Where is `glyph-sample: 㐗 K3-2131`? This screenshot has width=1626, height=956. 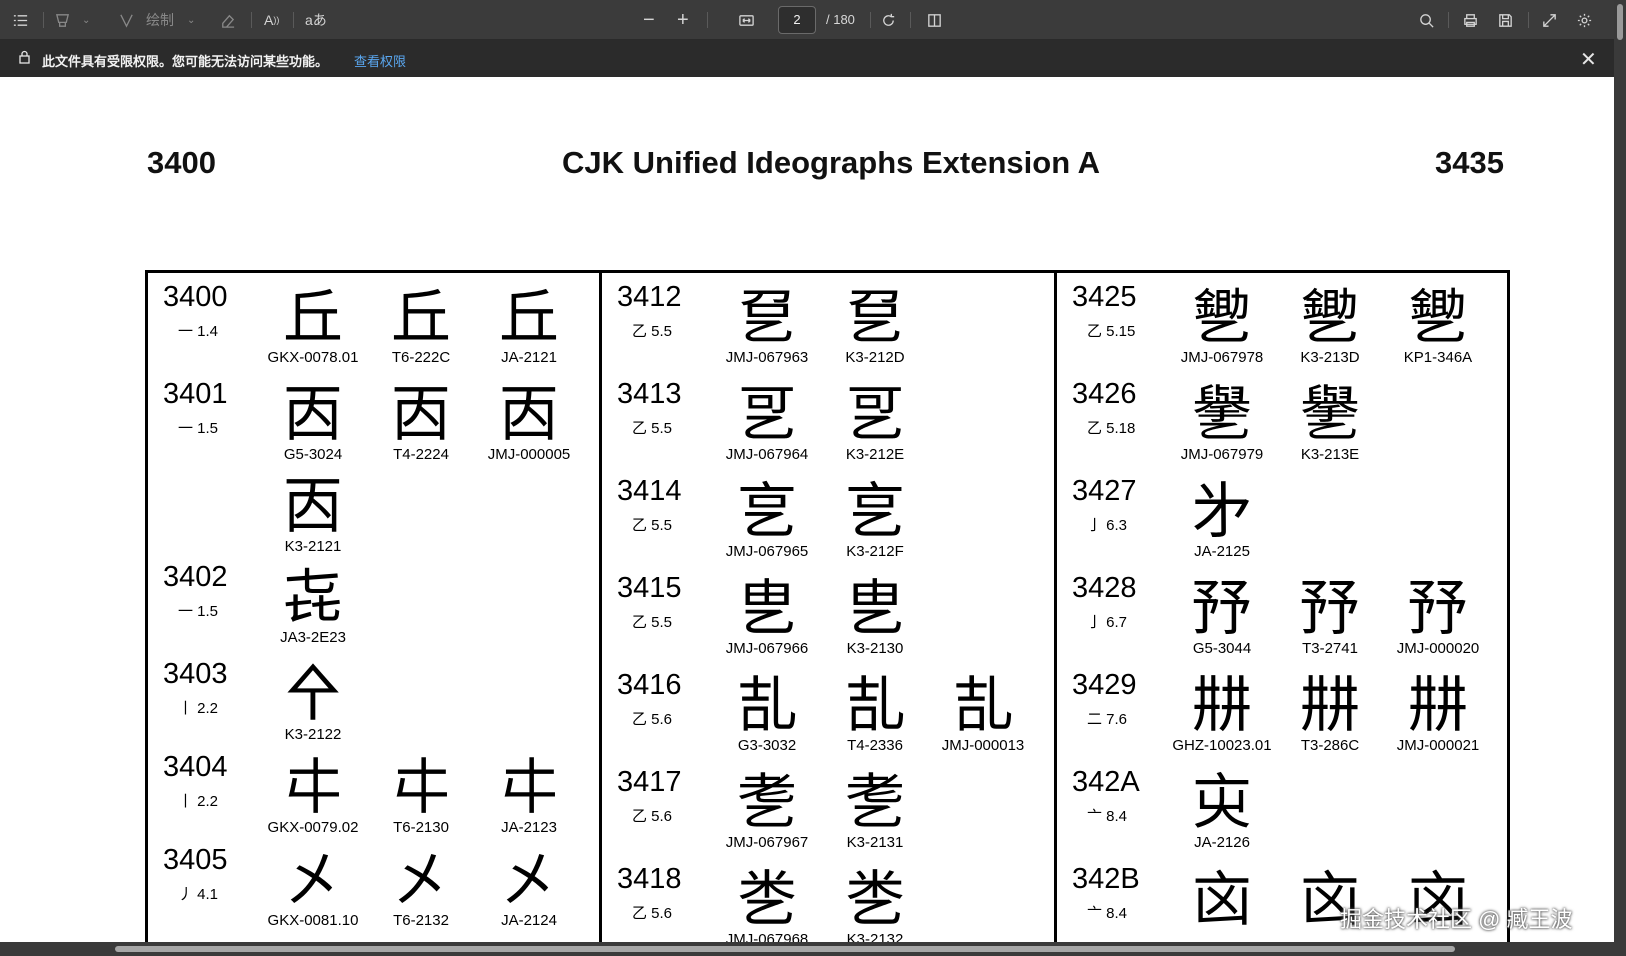 glyph-sample: 㐗 K3-2131 is located at coordinates (875, 810).